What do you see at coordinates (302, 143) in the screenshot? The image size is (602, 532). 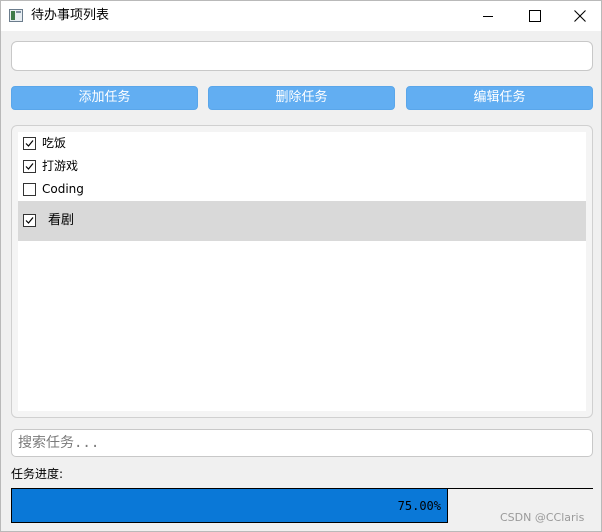 I see `task-row: 吃饭` at bounding box center [302, 143].